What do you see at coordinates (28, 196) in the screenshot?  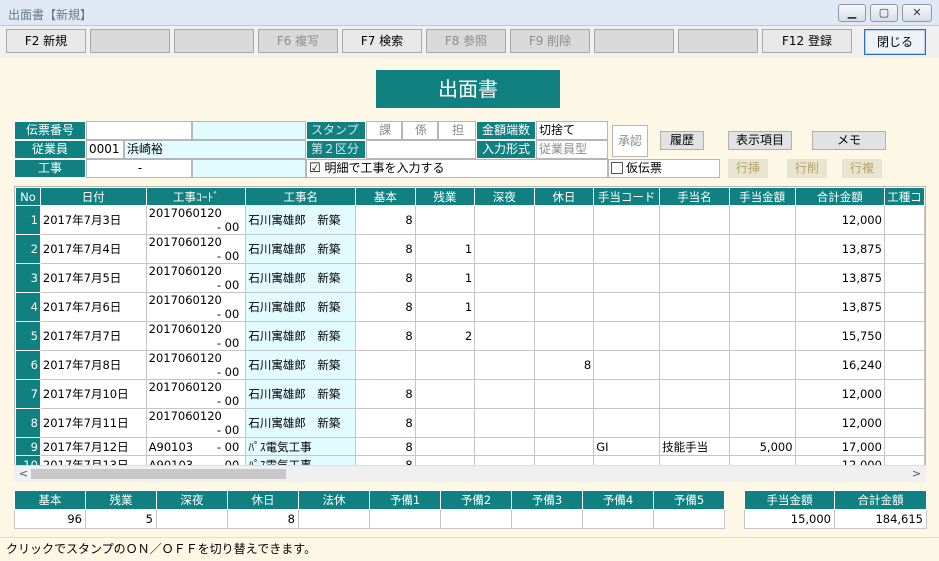 I see `grid-column-header: No` at bounding box center [28, 196].